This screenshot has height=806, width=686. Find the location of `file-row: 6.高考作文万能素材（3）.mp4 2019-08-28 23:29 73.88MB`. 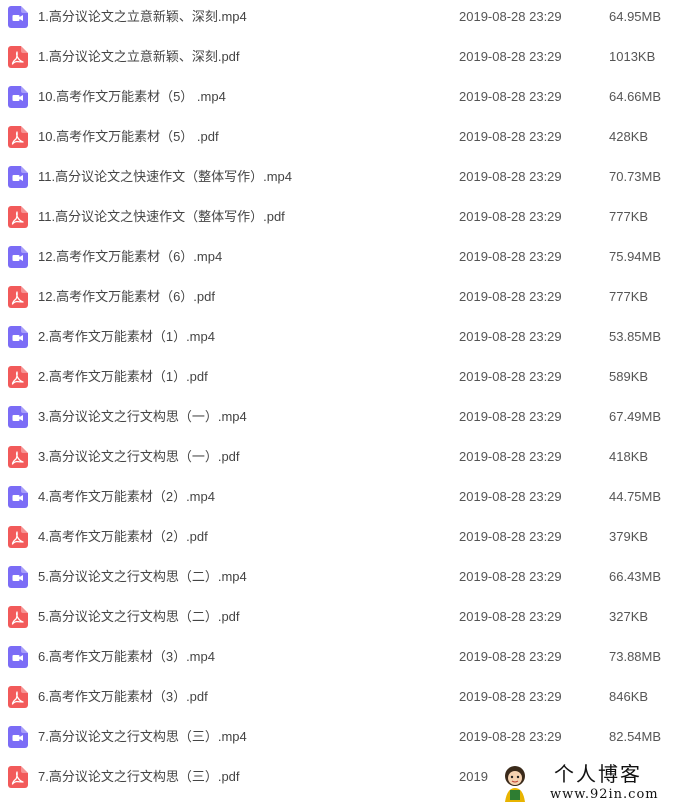

file-row: 6.高考作文万能素材（3）.mp4 2019-08-28 23:29 73.88MB is located at coordinates (343, 660).